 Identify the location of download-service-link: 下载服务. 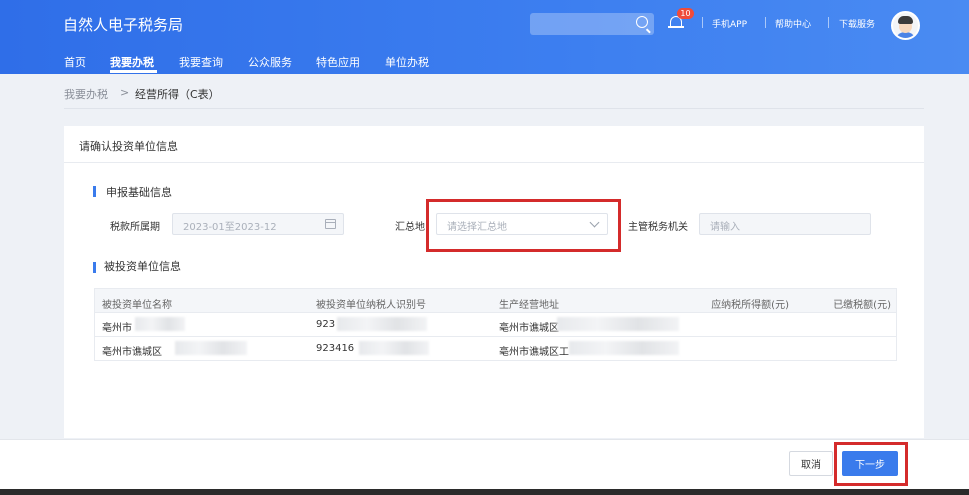
(857, 23).